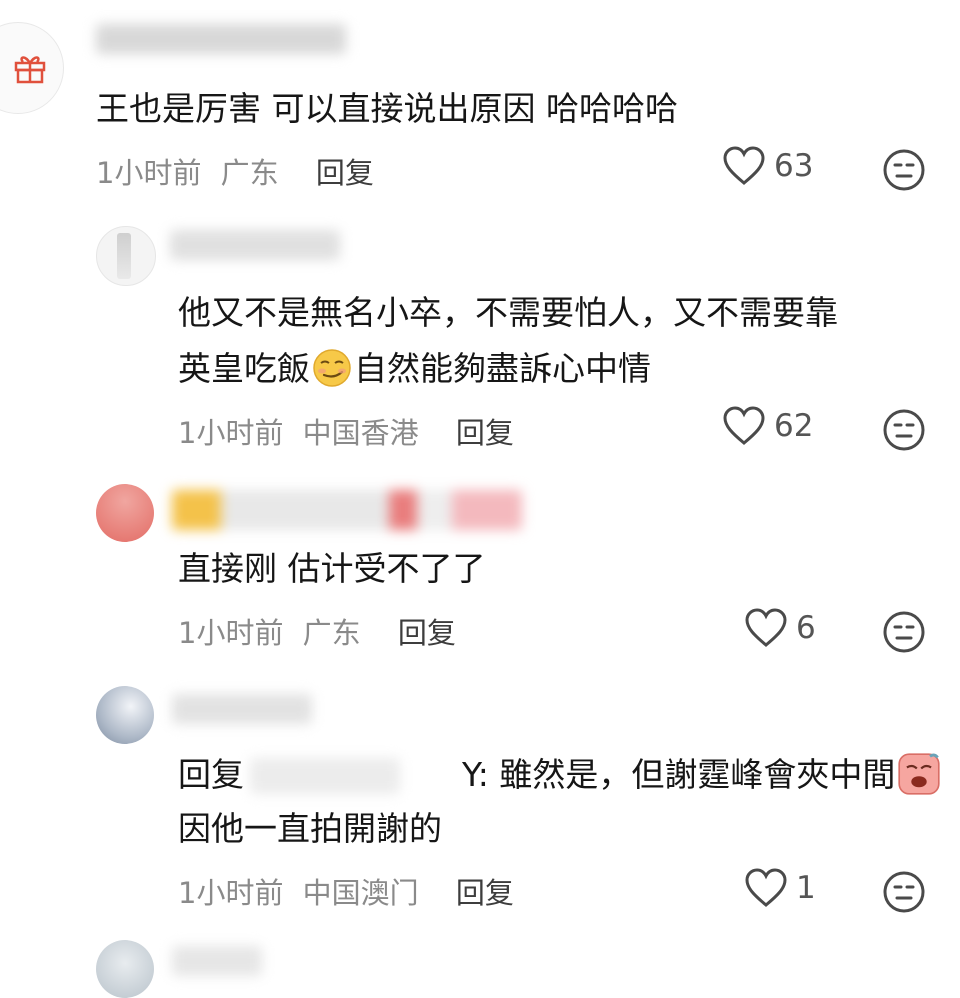  I want to click on comment-text: 回复 Y: 雖然是，但謝霆峰會夾中間, so click(560, 775).